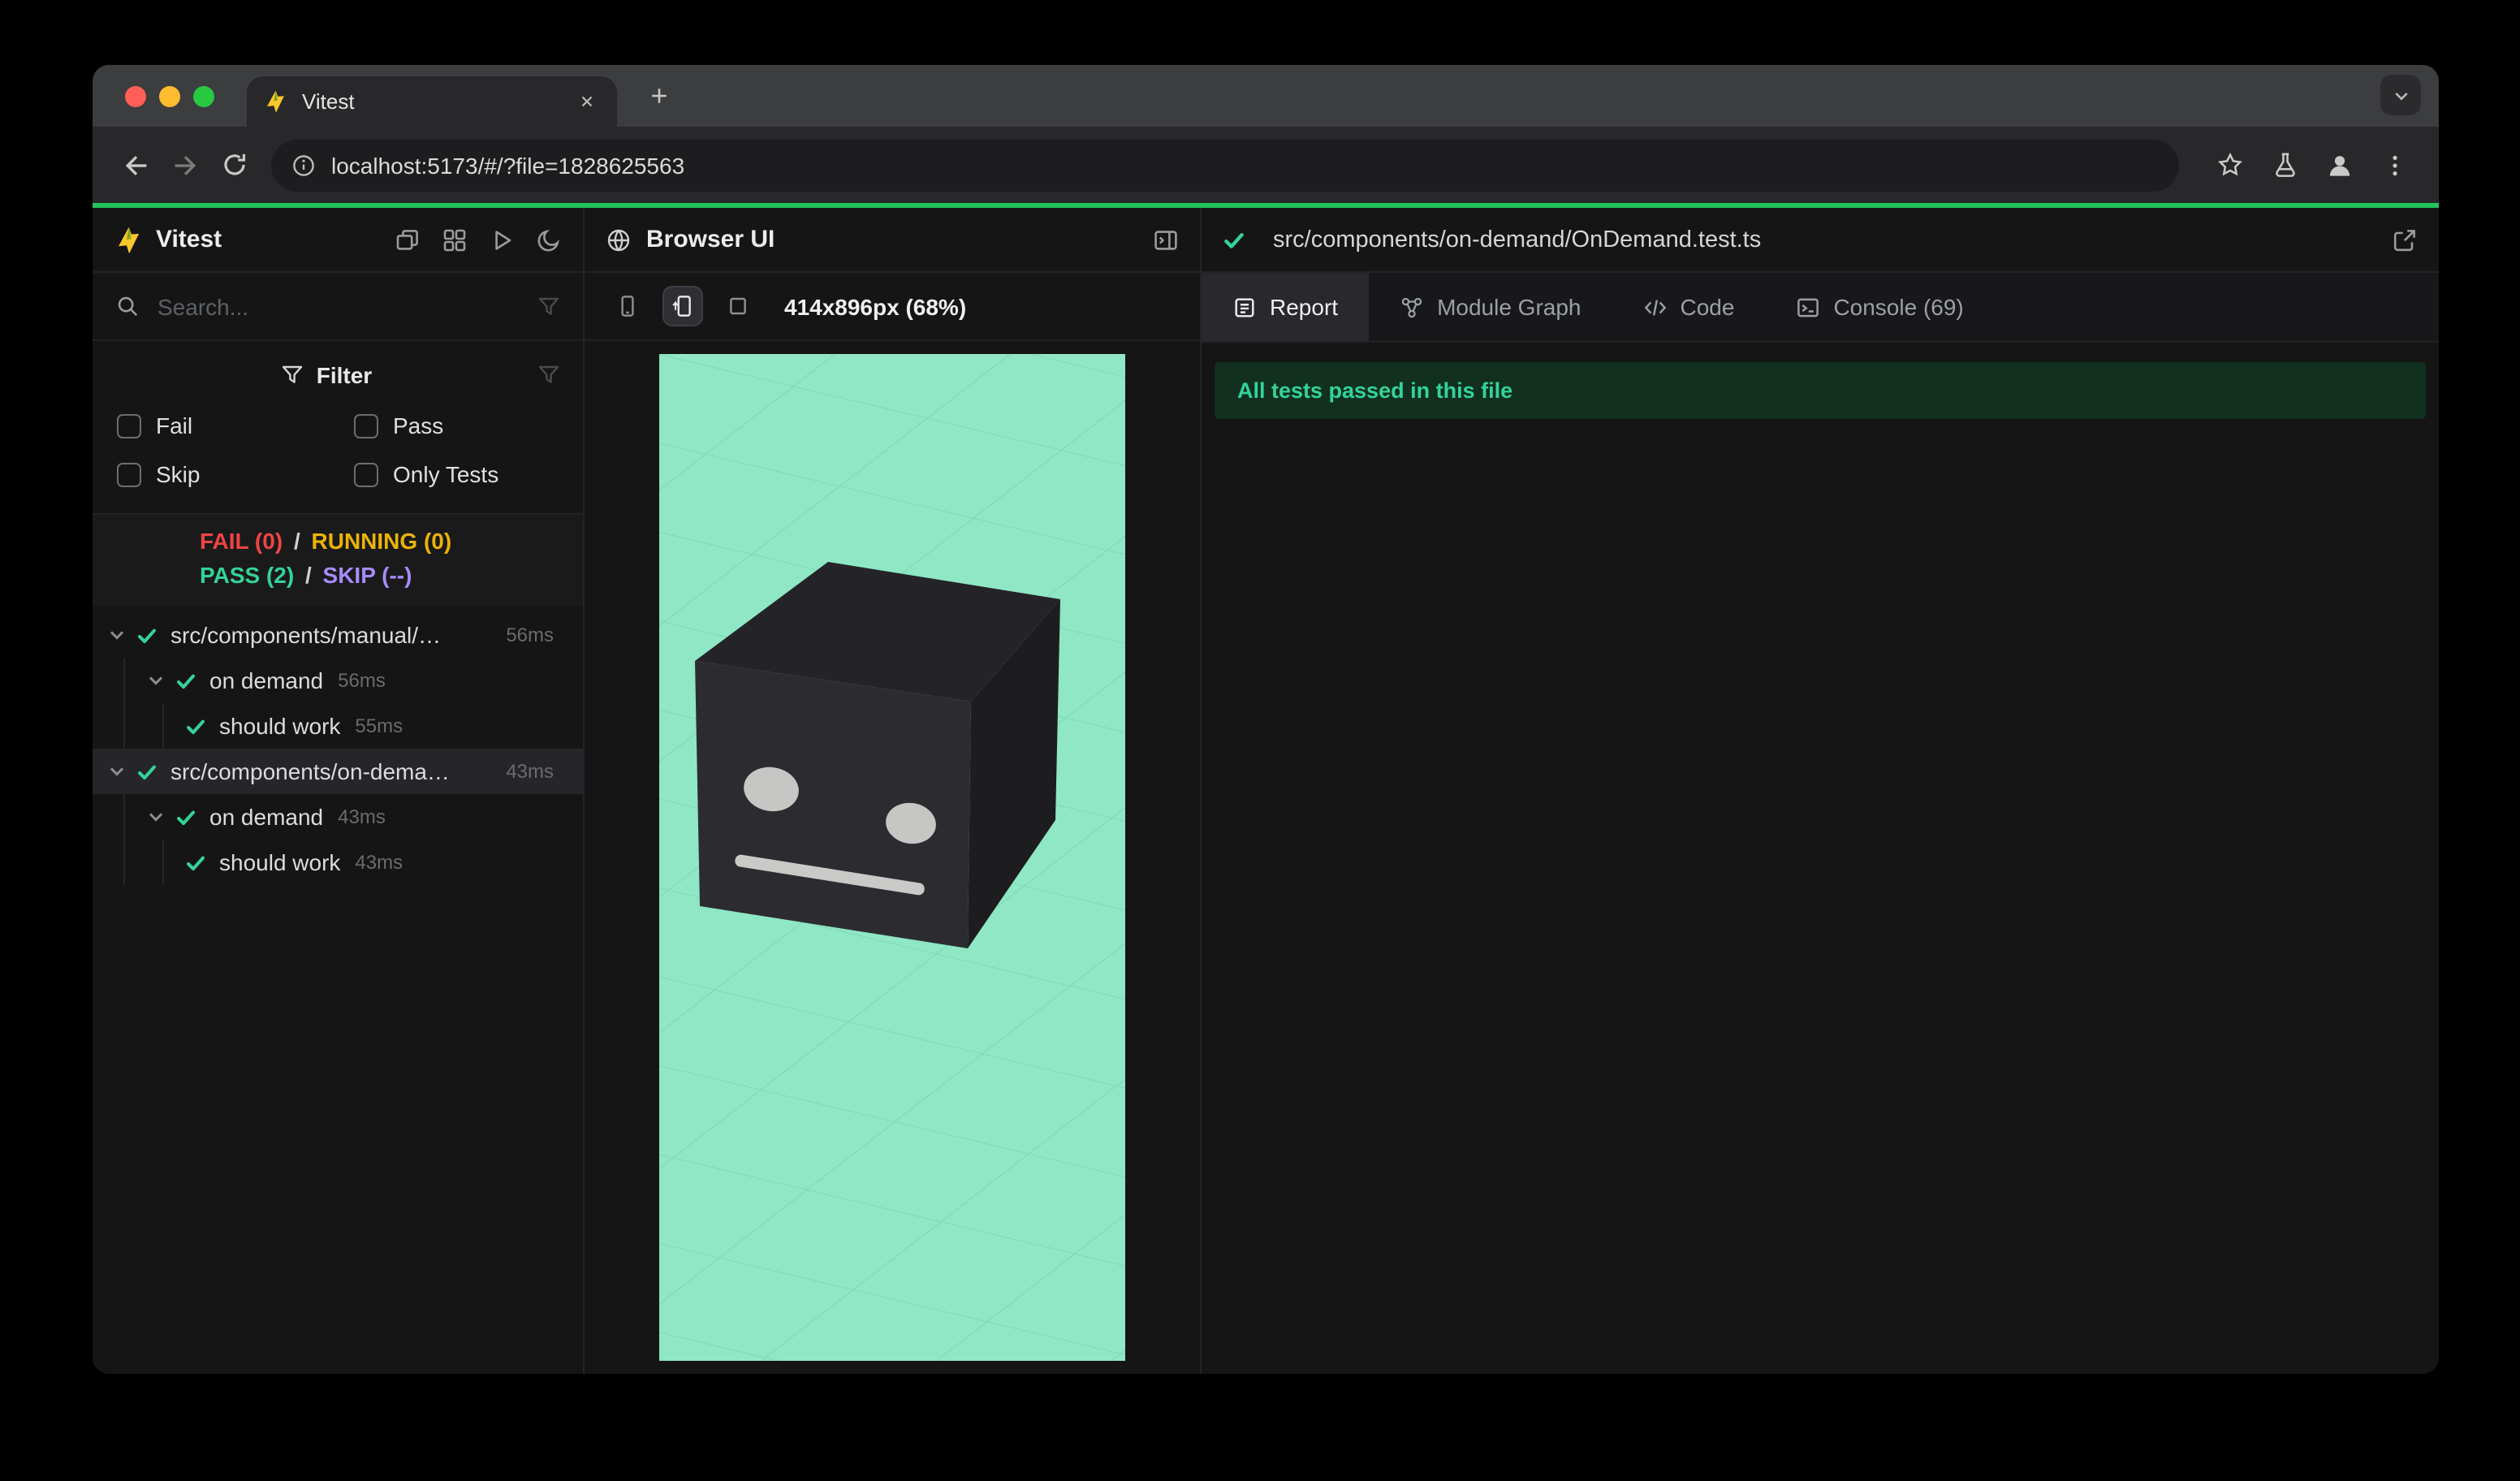 The image size is (2520, 1481). Describe the element at coordinates (128, 239) in the screenshot. I see `vitest-logo-icon` at that location.